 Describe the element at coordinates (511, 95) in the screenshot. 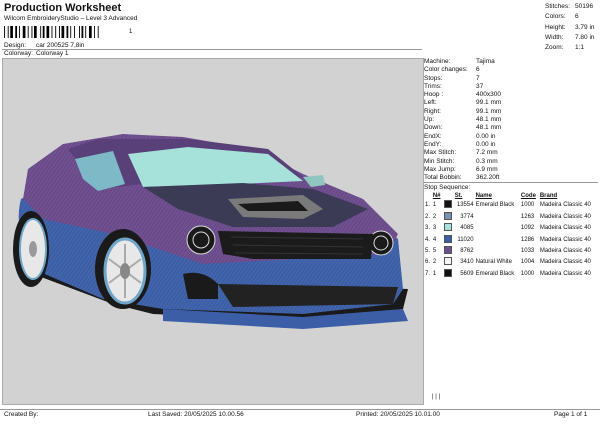

I see `machine-info-row: Hoop : 400x300` at that location.